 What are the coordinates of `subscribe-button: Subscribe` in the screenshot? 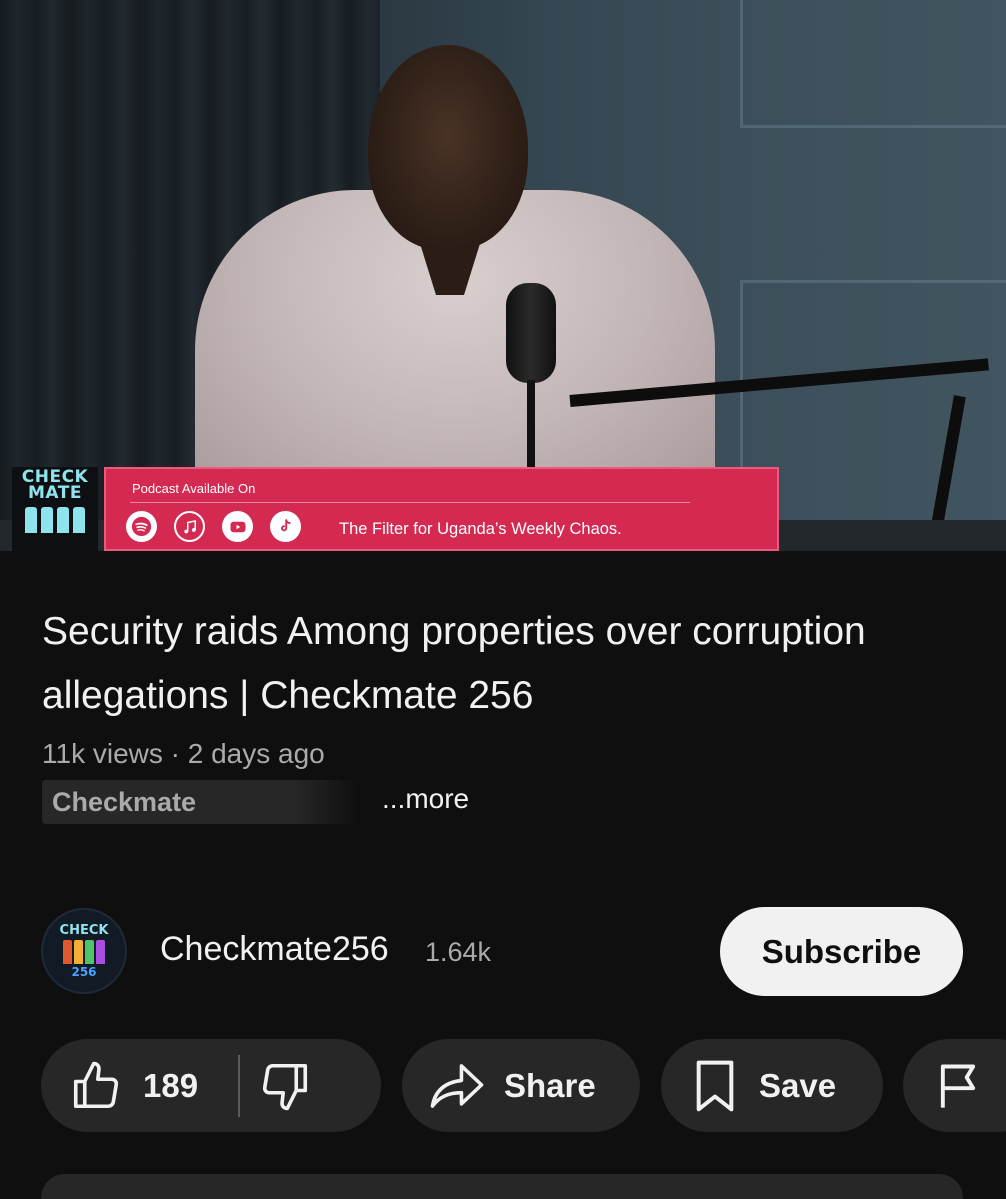 It's located at (841, 951).